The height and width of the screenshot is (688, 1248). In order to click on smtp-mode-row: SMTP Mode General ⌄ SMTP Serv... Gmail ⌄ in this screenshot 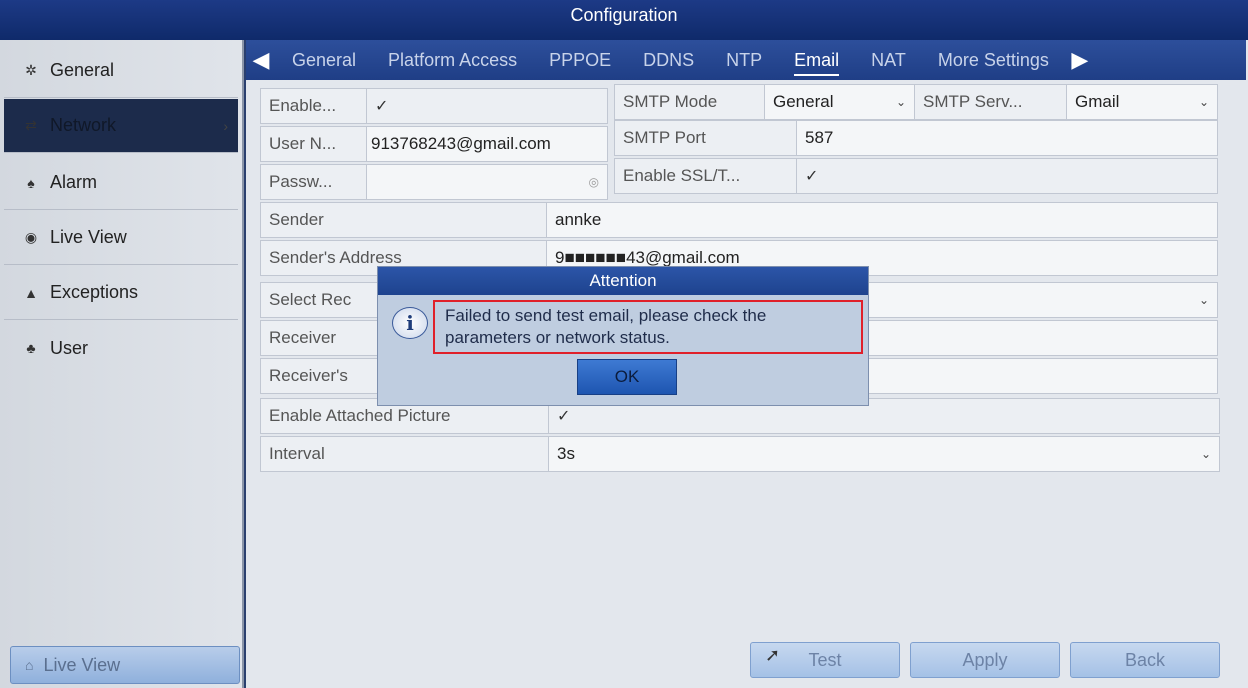, I will do `click(916, 102)`.